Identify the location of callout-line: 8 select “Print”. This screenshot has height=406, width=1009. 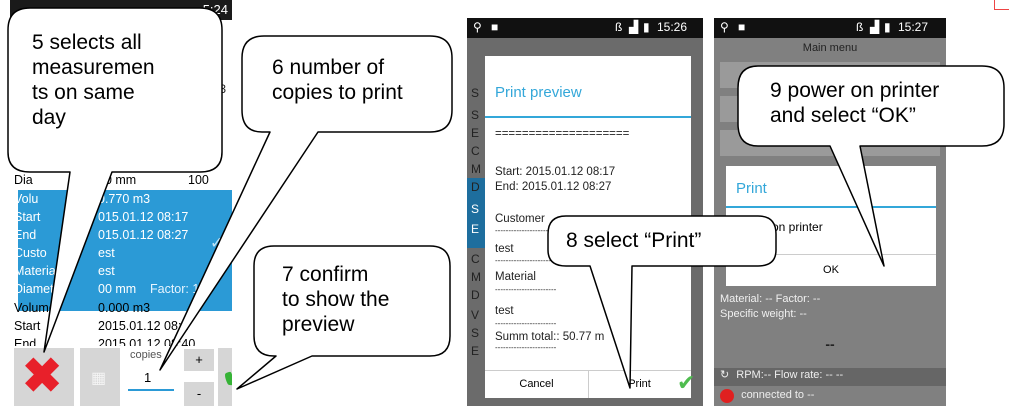
(634, 240).